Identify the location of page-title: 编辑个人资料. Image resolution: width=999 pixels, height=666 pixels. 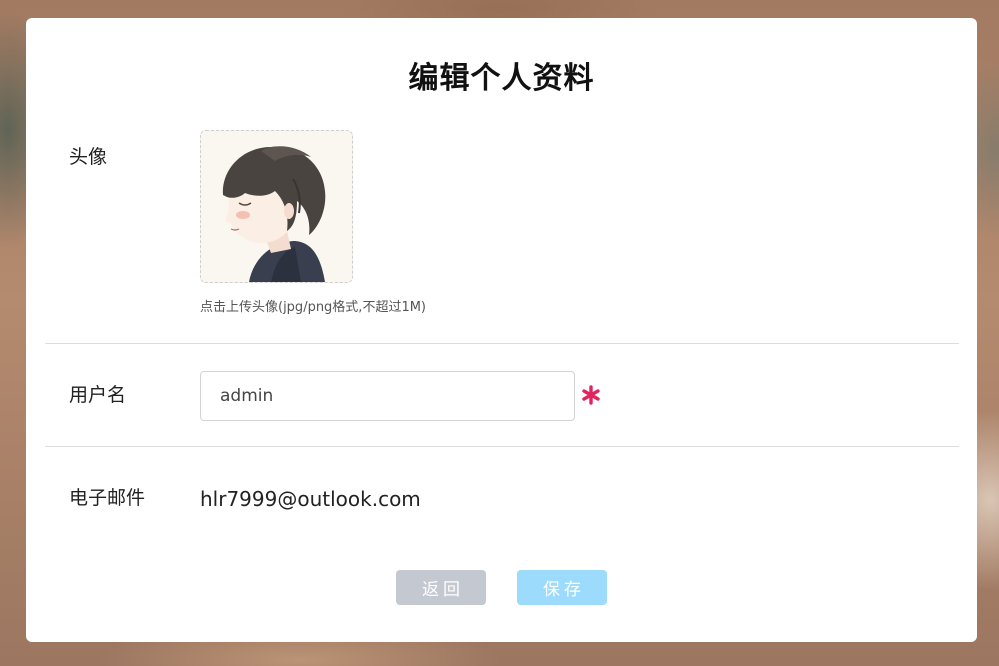
(501, 78).